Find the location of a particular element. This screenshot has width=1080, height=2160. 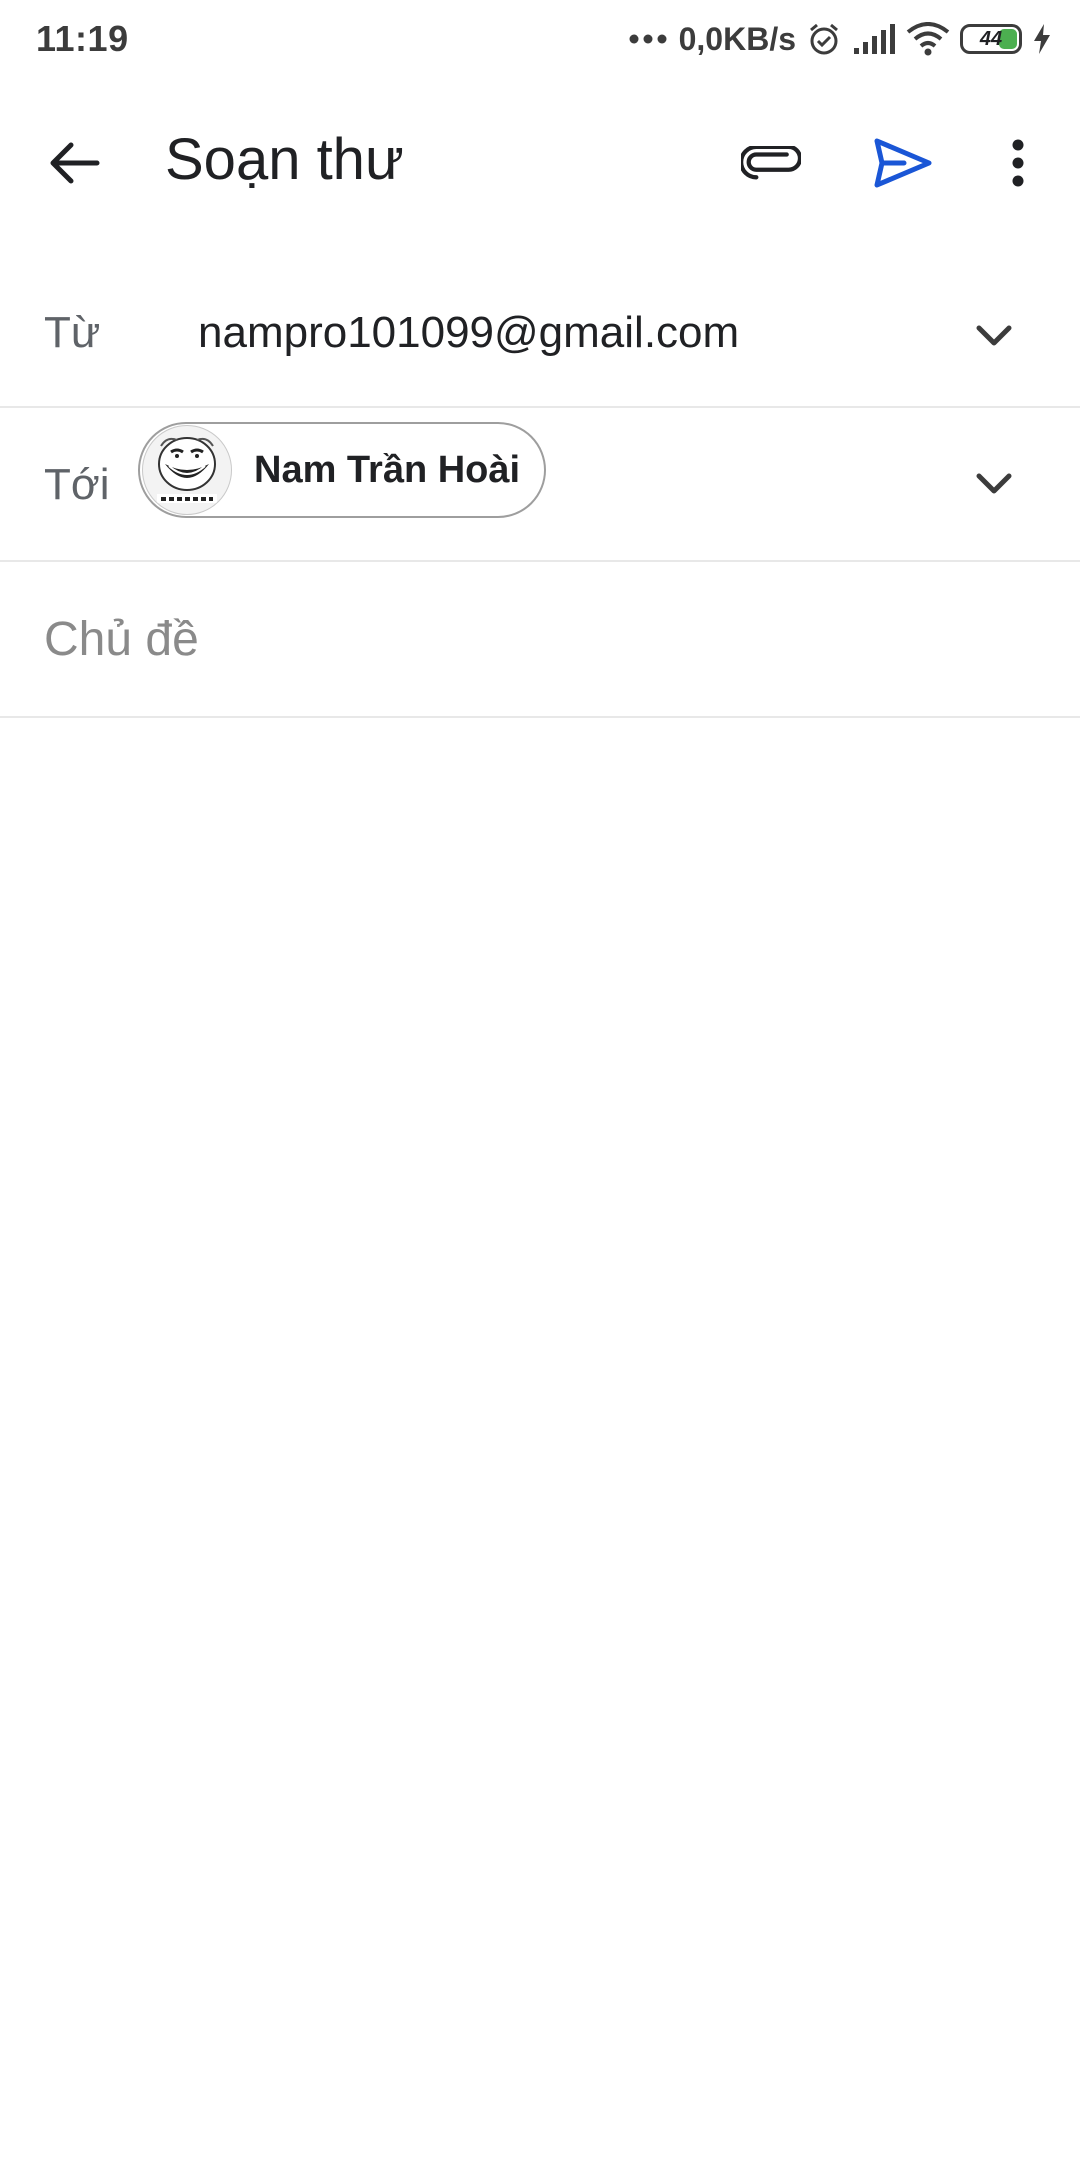

paperclip-icon is located at coordinates (771, 164).